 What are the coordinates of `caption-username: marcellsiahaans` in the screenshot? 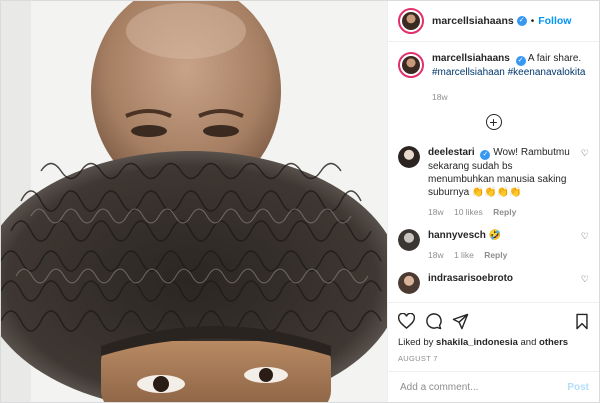 It's located at (471, 58).